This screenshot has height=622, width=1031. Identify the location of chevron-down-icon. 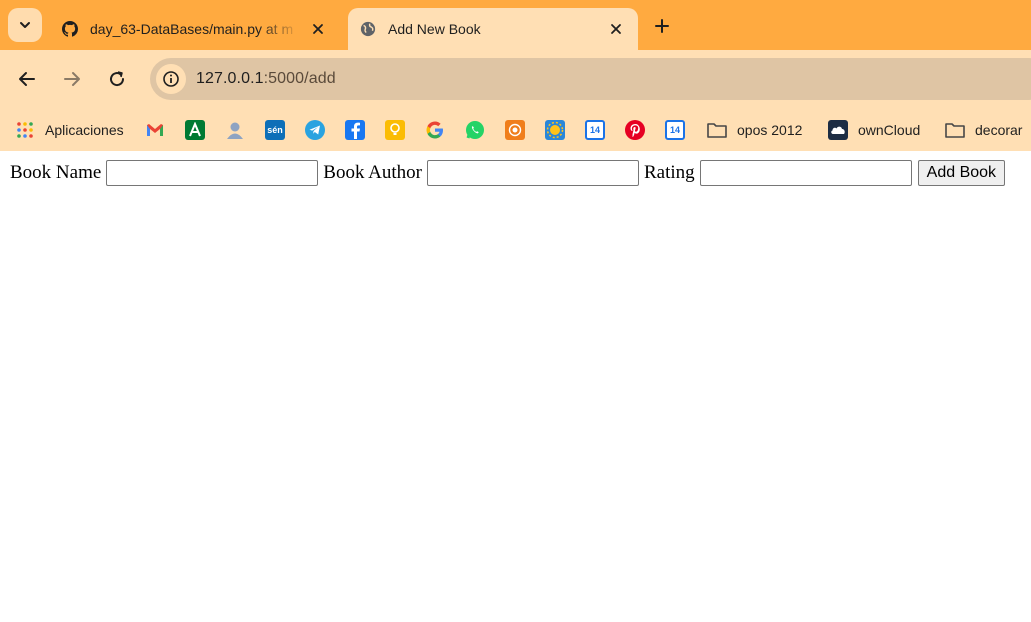
(25, 25).